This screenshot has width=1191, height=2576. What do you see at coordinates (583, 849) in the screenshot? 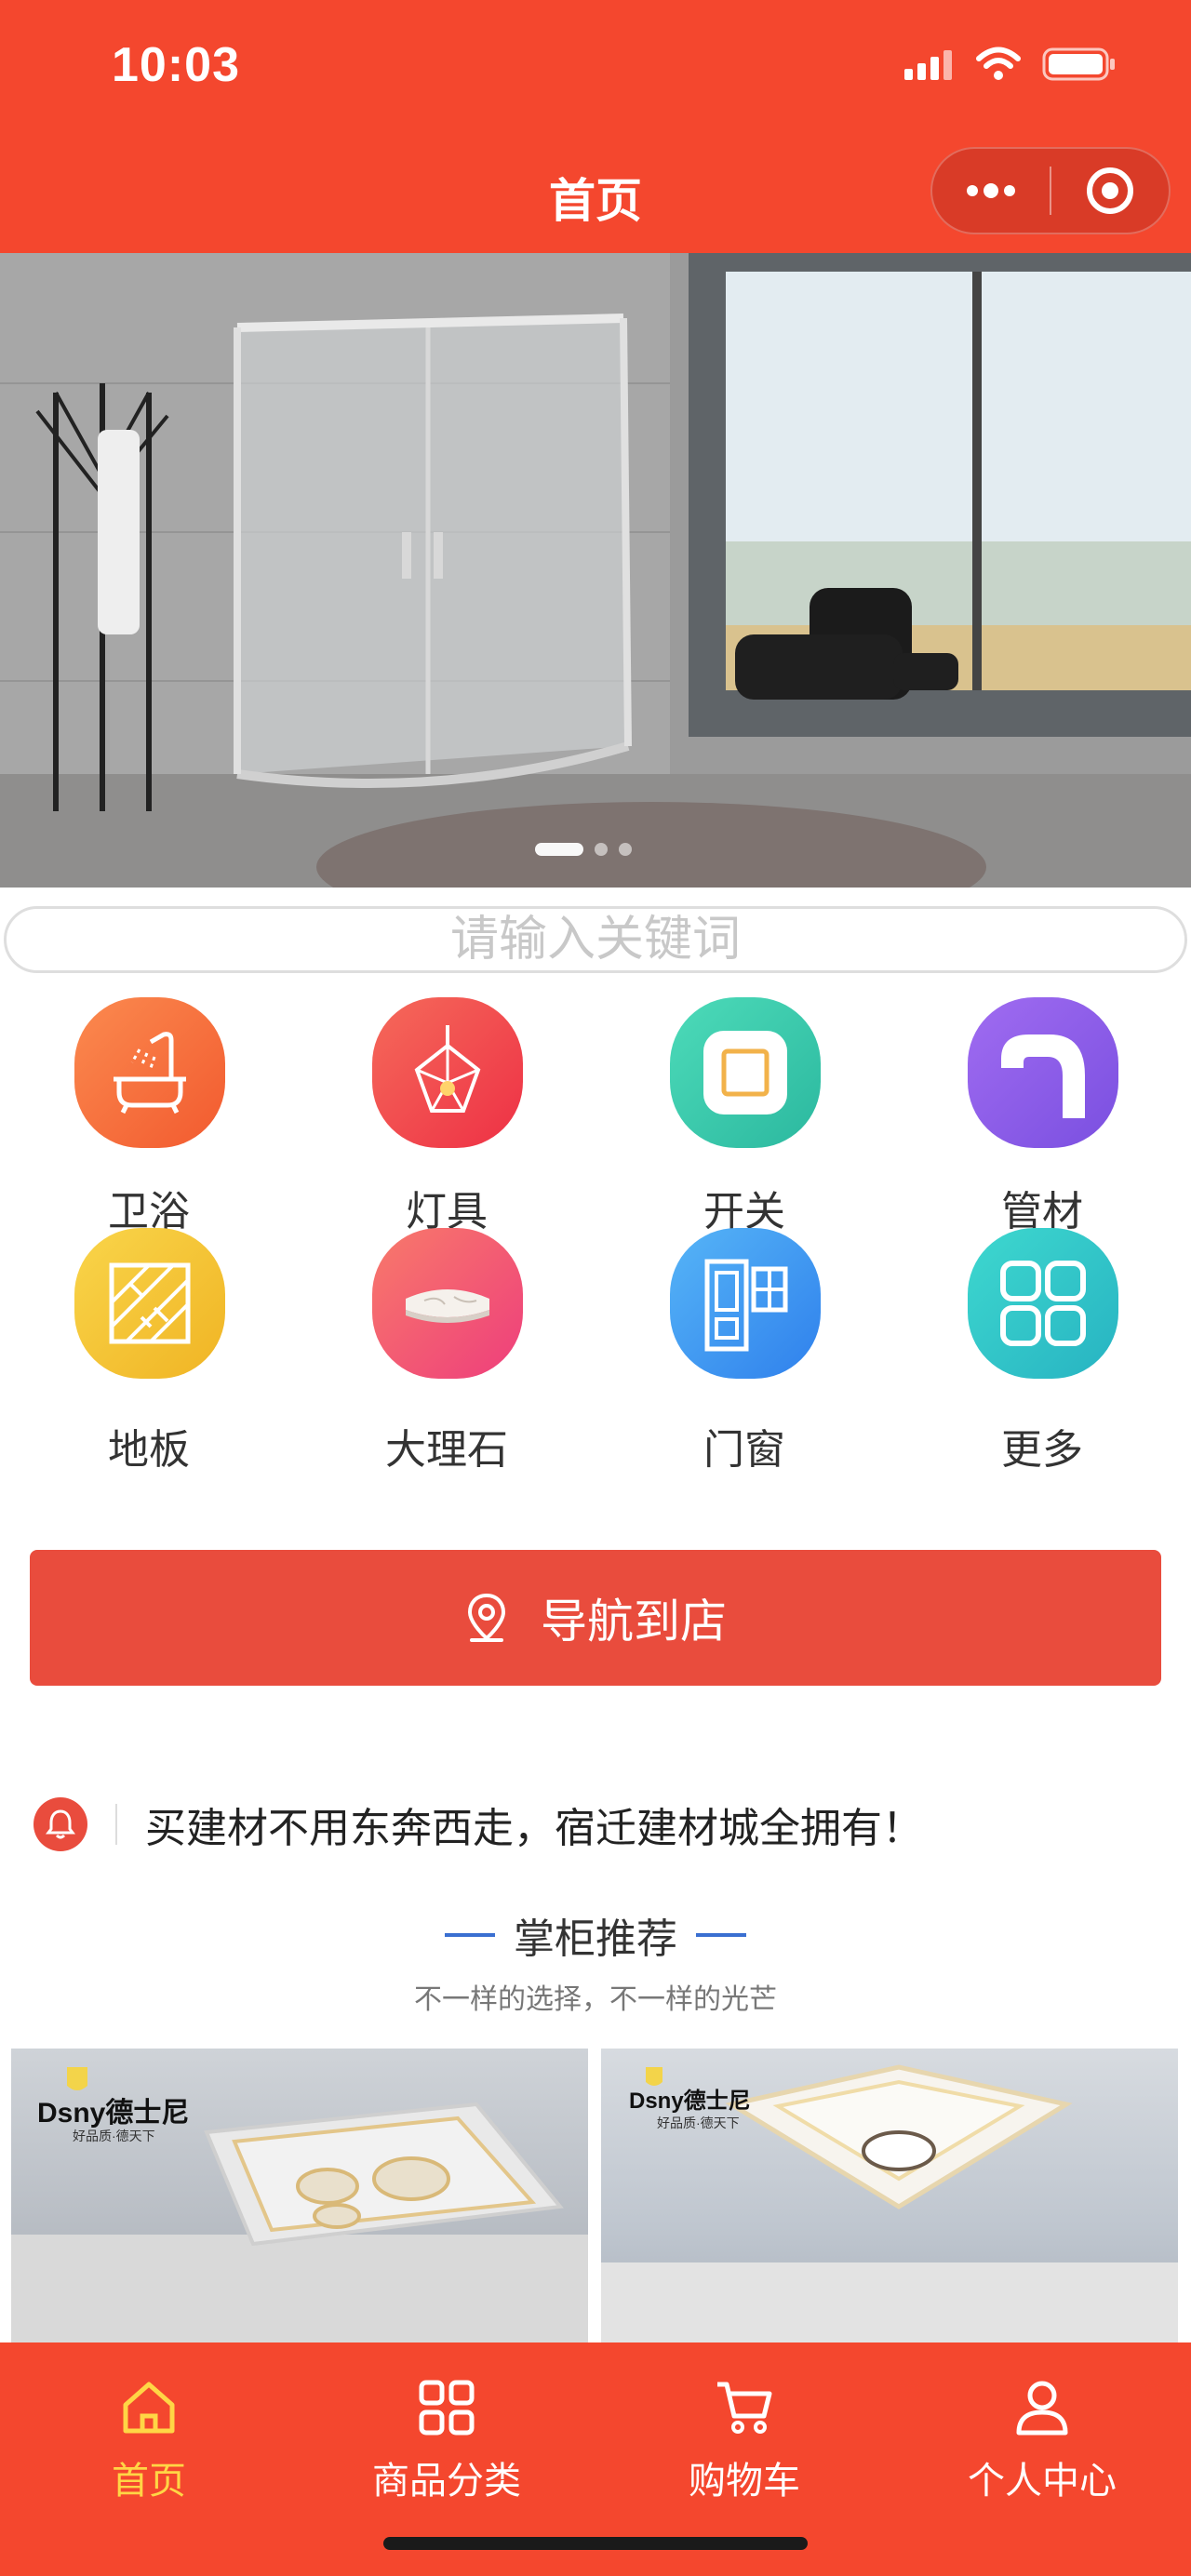
I see `banner-indicator` at bounding box center [583, 849].